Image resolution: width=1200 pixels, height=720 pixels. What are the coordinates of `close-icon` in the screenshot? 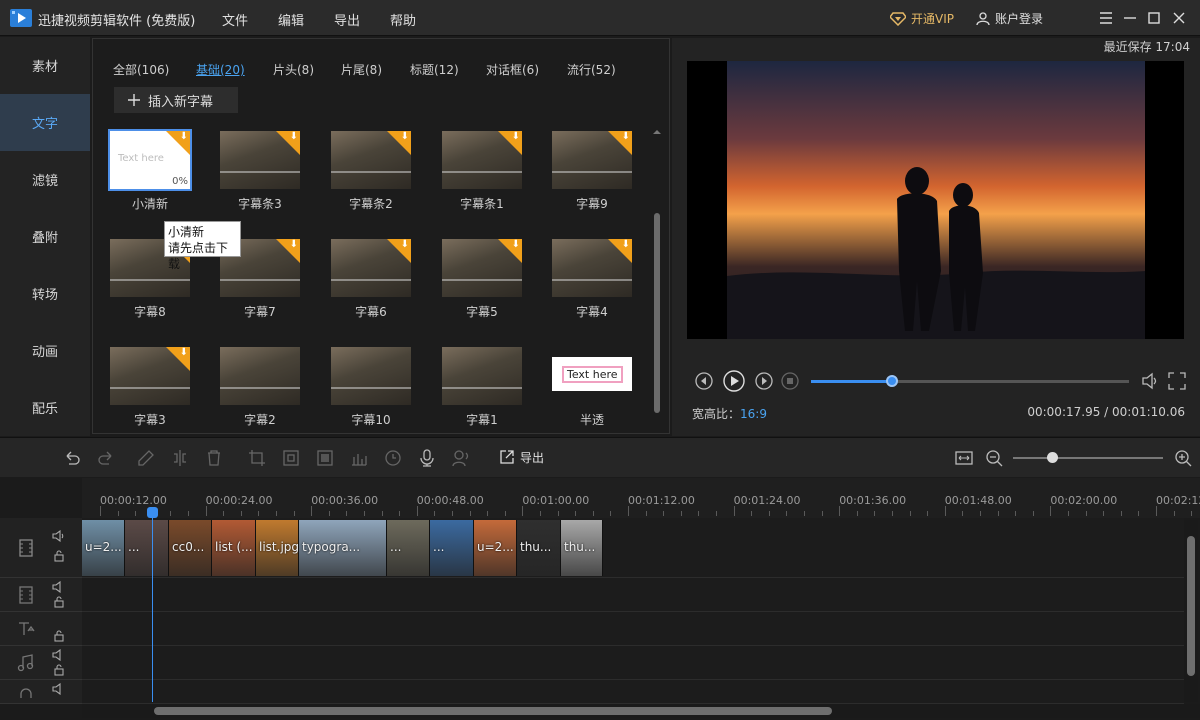 It's located at (1179, 18).